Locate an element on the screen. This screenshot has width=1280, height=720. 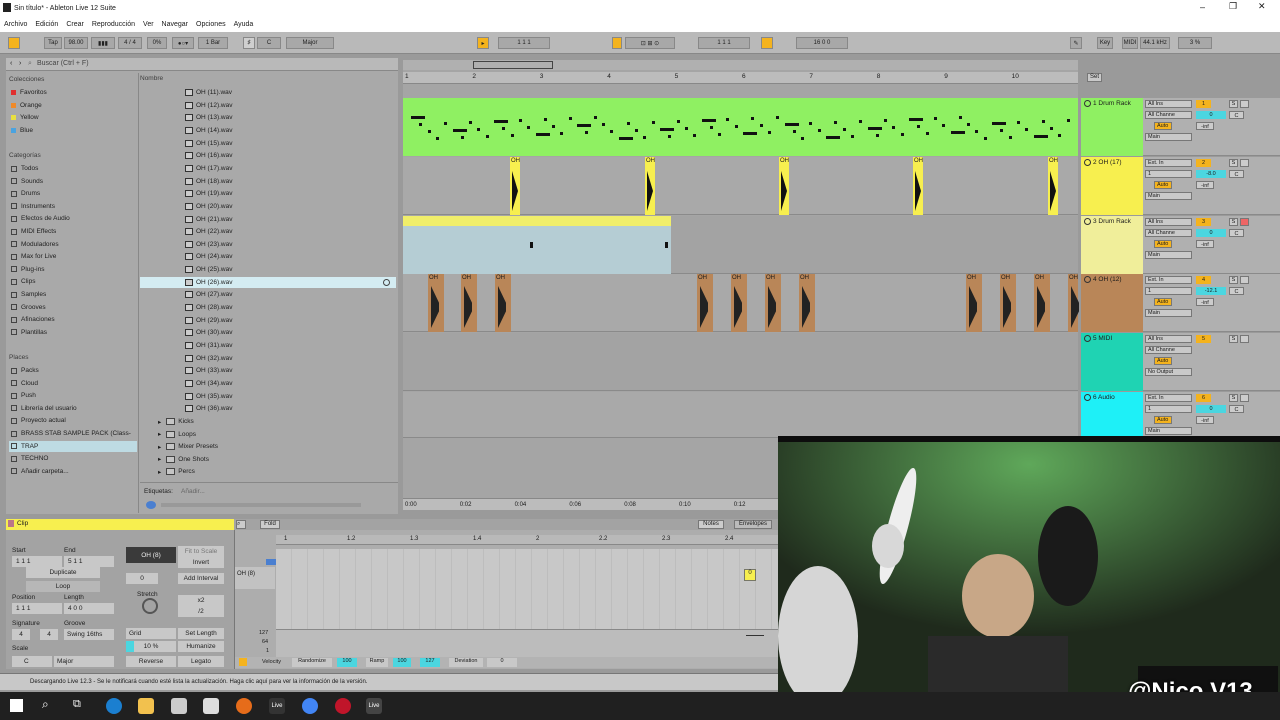
set-length-button: Set Length is located at coordinates (201, 633).